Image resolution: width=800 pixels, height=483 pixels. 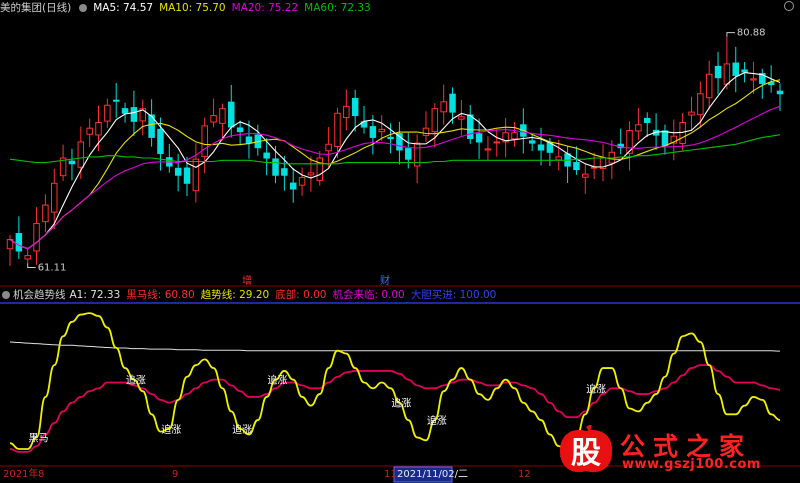 What do you see at coordinates (265, 8) in the screenshot?
I see `ma20-label: MA20: 75.22` at bounding box center [265, 8].